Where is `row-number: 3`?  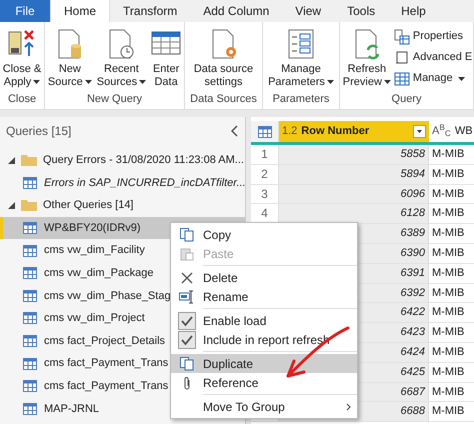 row-number: 3 is located at coordinates (264, 193).